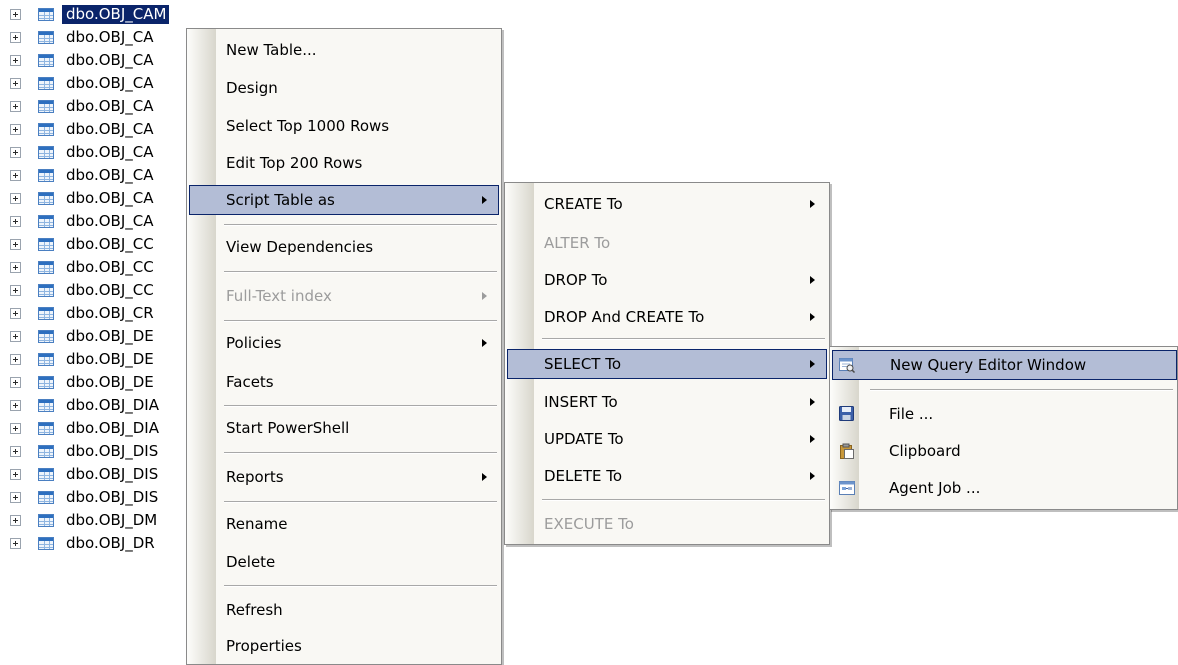 This screenshot has width=1178, height=665. Describe the element at coordinates (577, 243) in the screenshot. I see `menu-item-label: ALTER To` at that location.